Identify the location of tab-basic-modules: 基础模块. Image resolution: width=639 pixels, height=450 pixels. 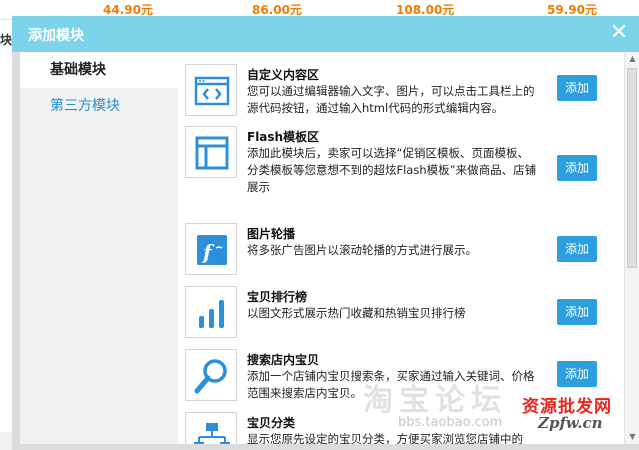
(99, 70).